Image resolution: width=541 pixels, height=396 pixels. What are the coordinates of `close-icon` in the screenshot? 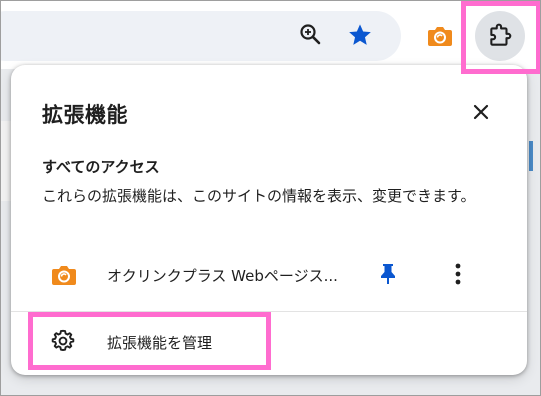 It's located at (481, 112).